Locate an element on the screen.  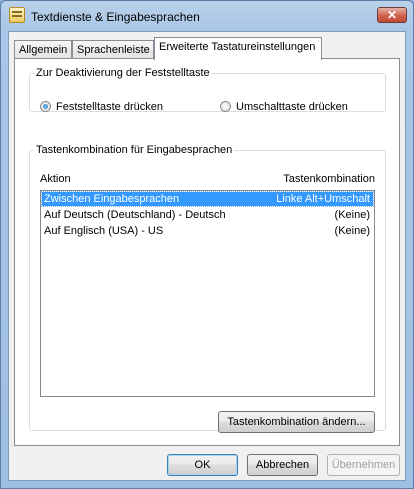
list-item-key: Linke Alt+Umschalt is located at coordinates (323, 199).